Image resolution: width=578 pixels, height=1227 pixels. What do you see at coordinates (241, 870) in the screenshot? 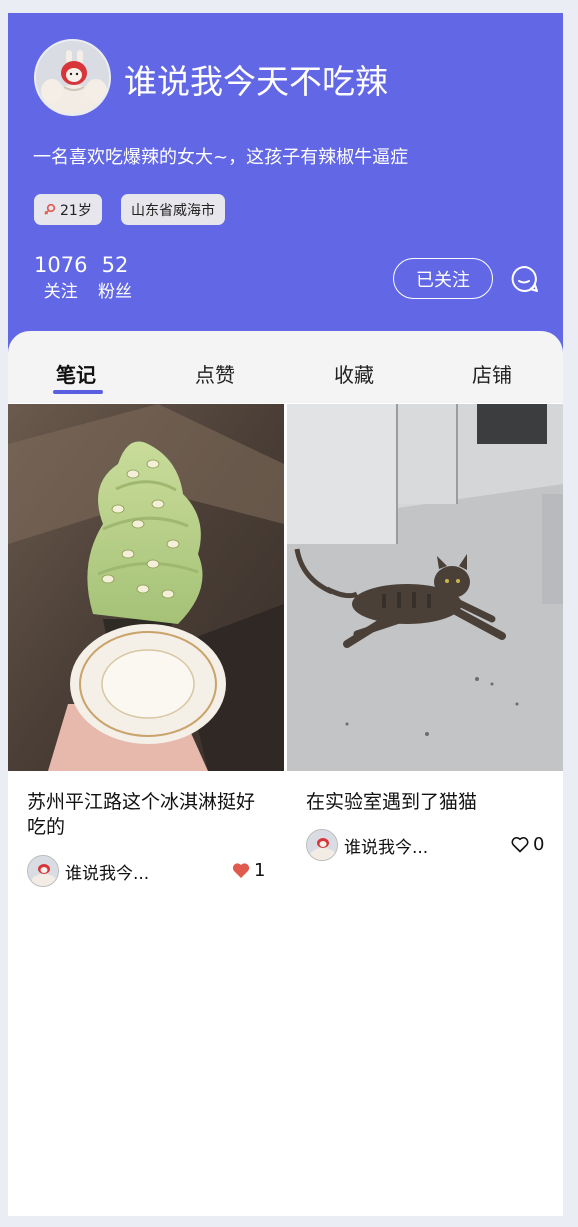
I see `heart-filled-icon` at bounding box center [241, 870].